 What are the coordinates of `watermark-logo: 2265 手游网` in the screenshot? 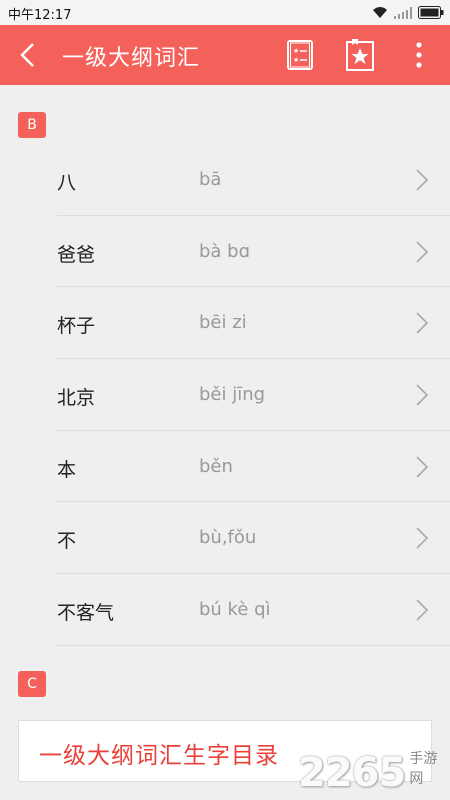 It's located at (374, 768).